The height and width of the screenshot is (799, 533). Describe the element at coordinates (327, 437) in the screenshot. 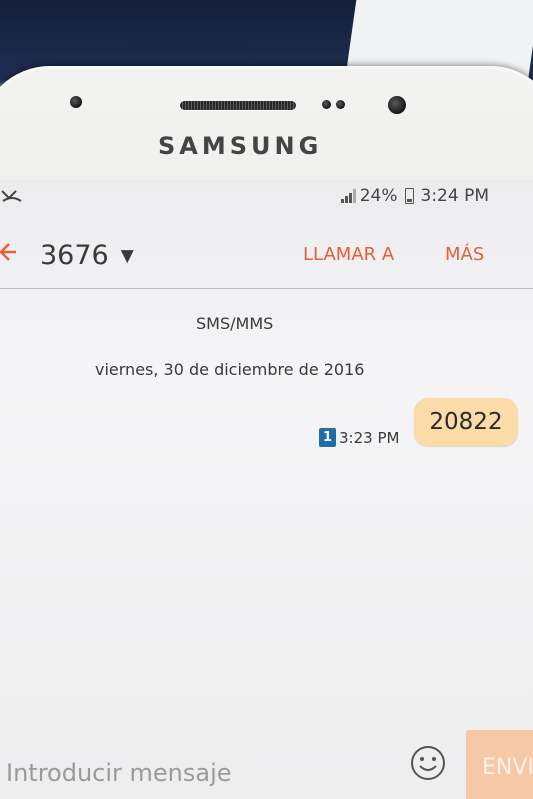

I see `sim-badge: 1` at that location.